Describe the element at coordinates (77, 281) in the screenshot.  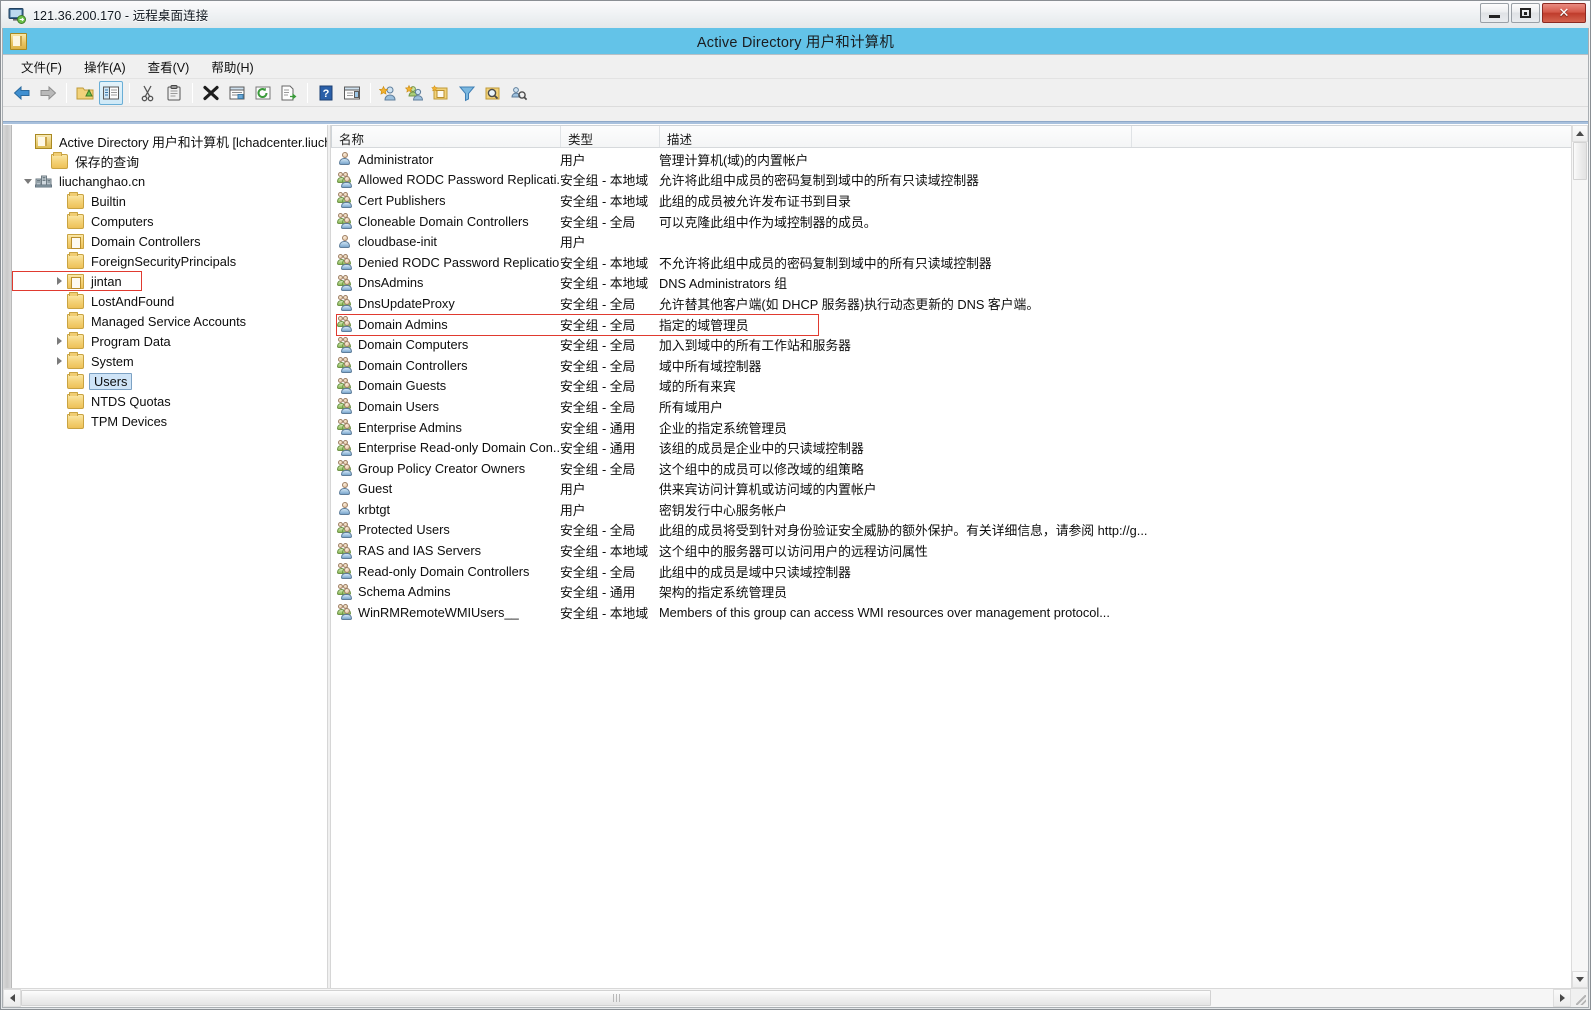
I see `tree-item-jintan: jintan` at that location.